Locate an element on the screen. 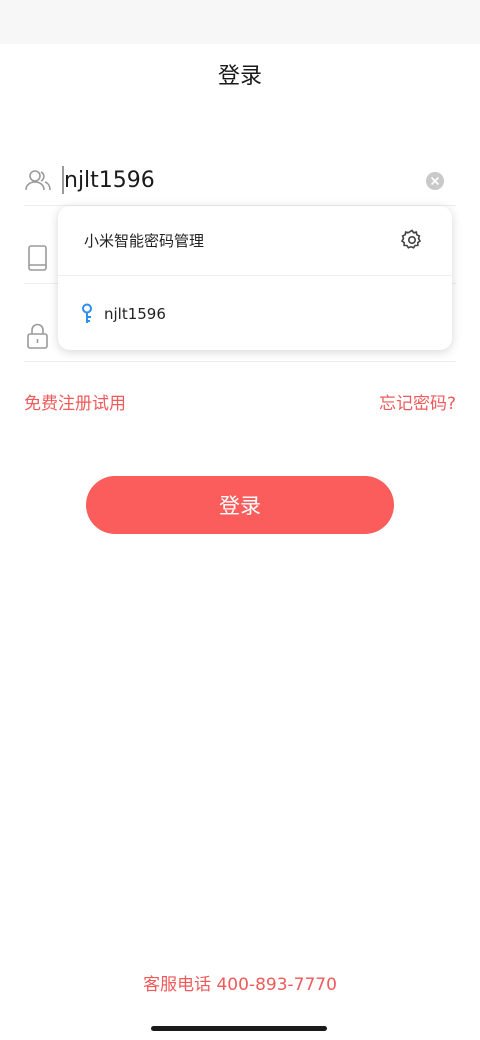  user-icon is located at coordinates (38, 180).